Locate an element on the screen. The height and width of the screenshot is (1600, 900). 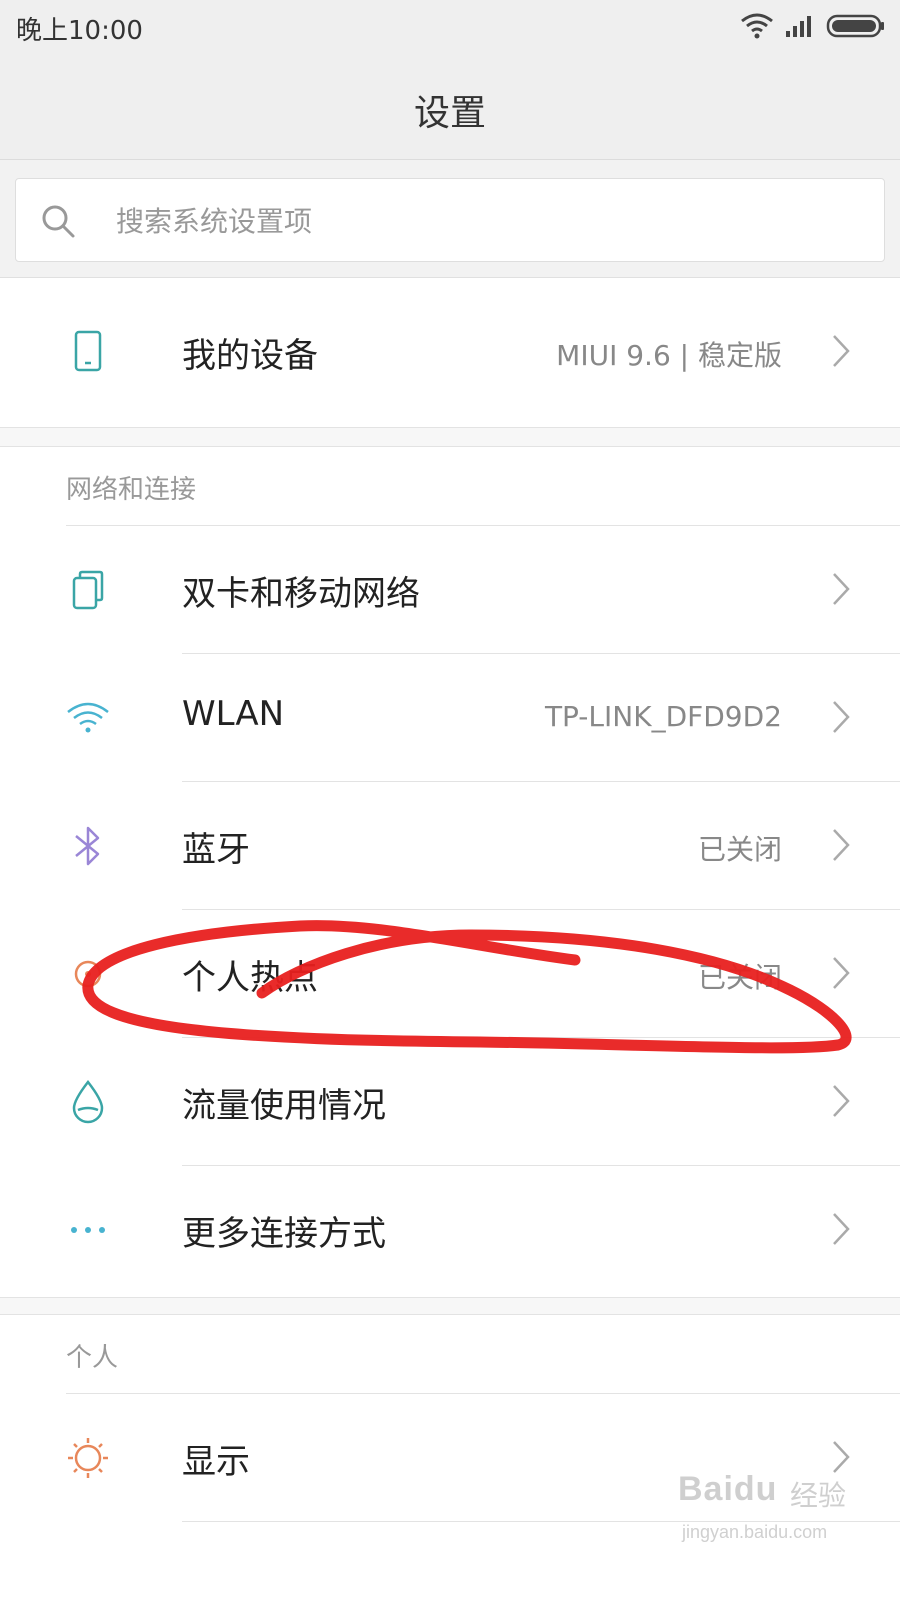
wifi-signal-icon is located at coordinates (757, 26).